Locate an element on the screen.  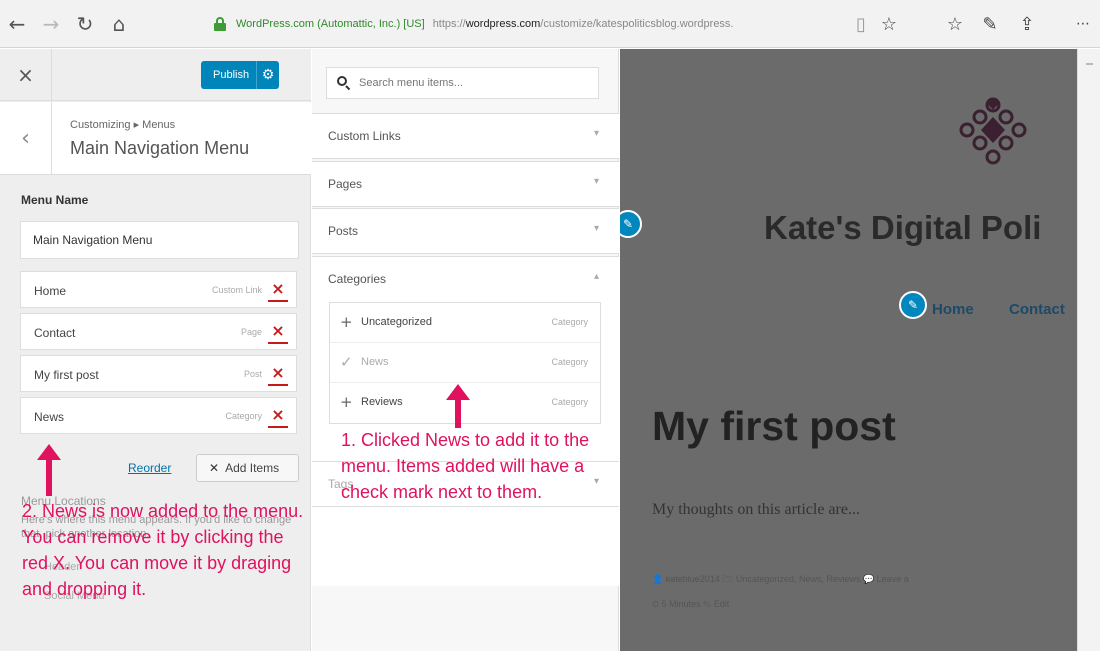
lock-icon is located at coordinates (220, 24).